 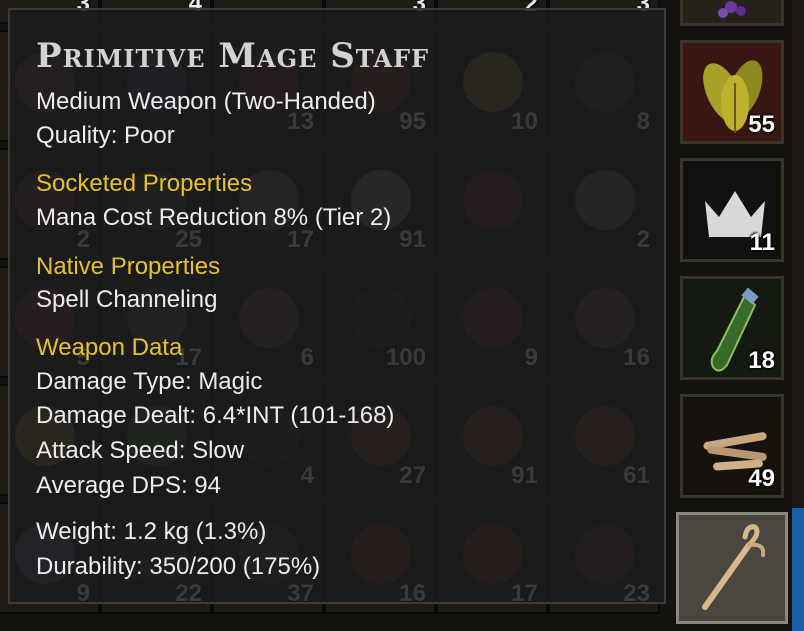 I want to click on item-count: 18, so click(x=761, y=360).